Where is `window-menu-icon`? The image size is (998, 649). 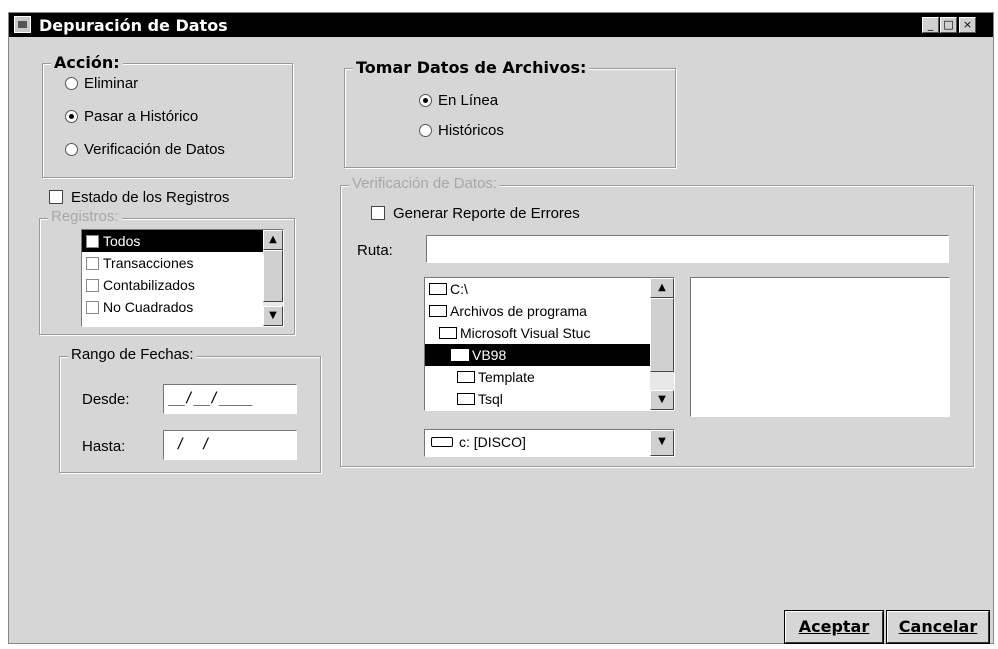
window-menu-icon is located at coordinates (22, 24).